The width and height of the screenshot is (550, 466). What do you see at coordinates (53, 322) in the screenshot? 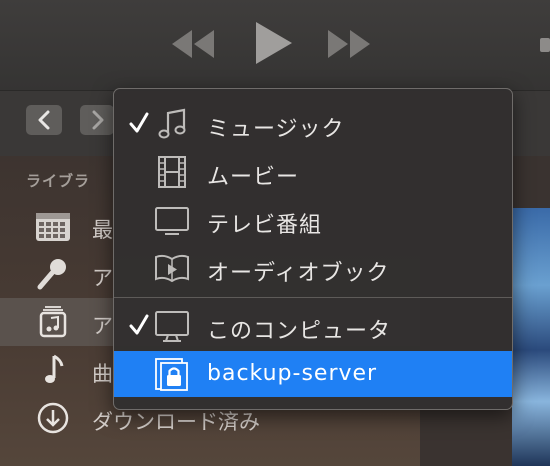
I see `album-icon` at bounding box center [53, 322].